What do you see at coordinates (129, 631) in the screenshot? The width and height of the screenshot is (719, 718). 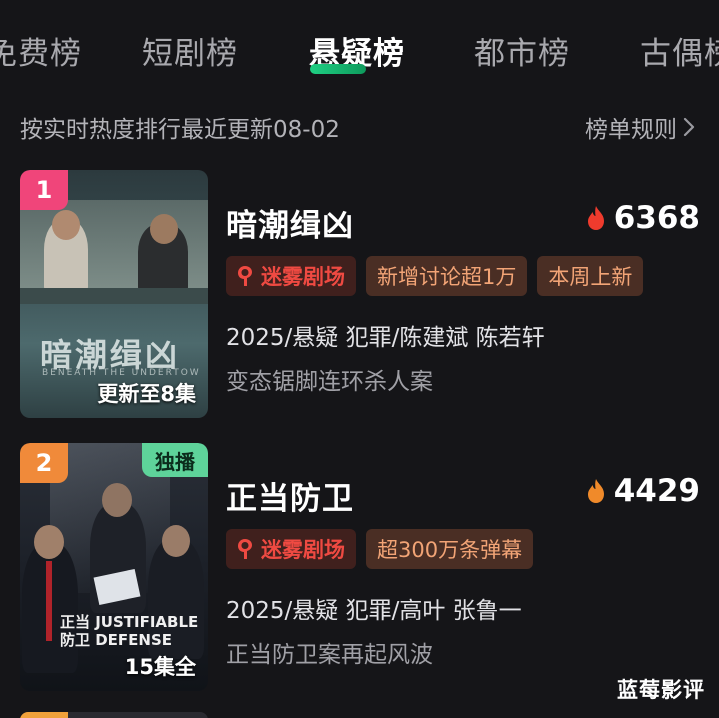 I see `poster-title: 正当 JUSTIFIABLE 防卫 DEFENSE` at bounding box center [129, 631].